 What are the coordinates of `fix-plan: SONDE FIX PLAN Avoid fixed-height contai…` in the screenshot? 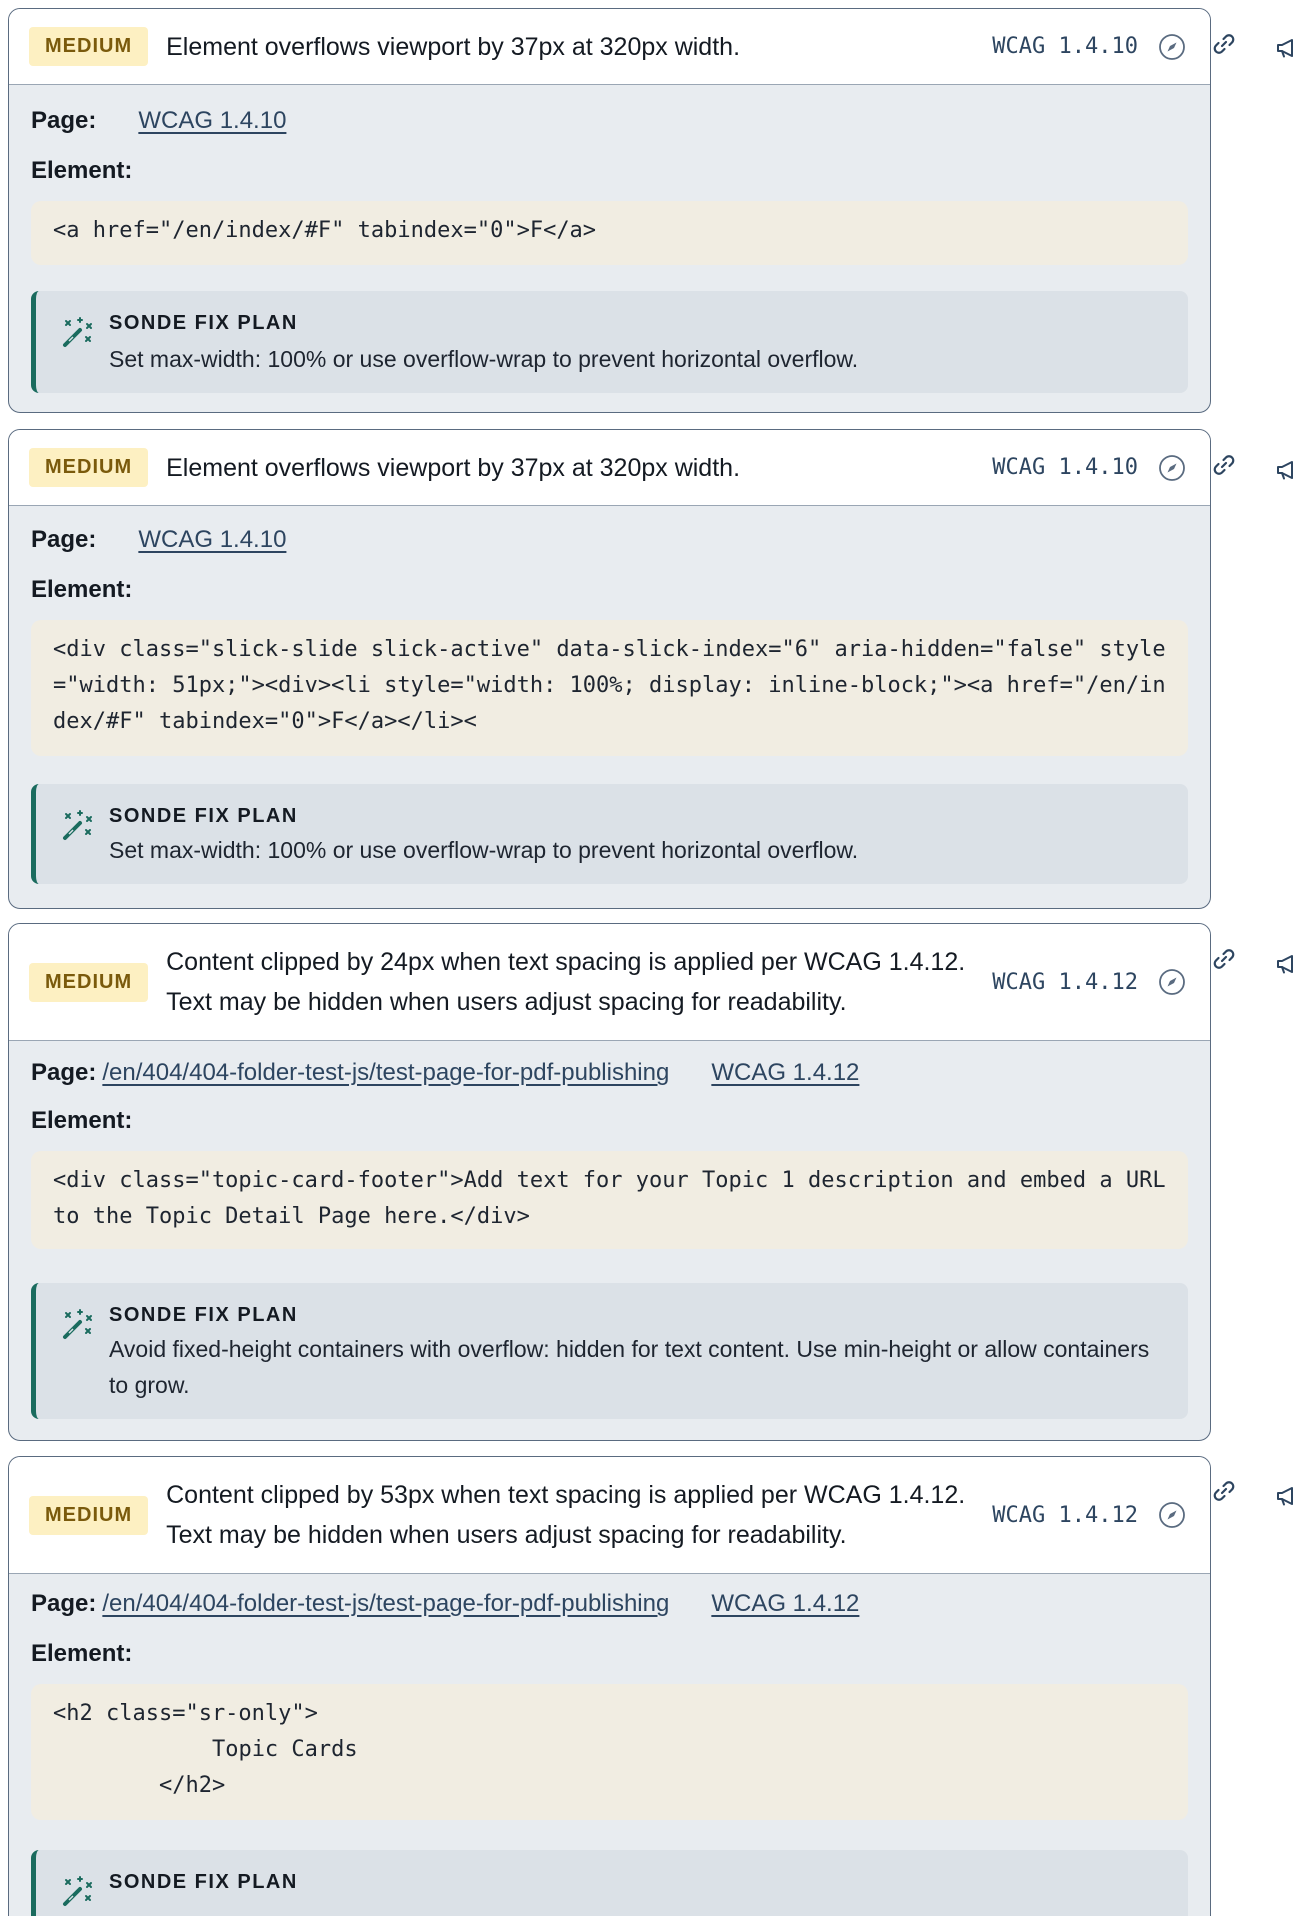 It's located at (609, 1351).